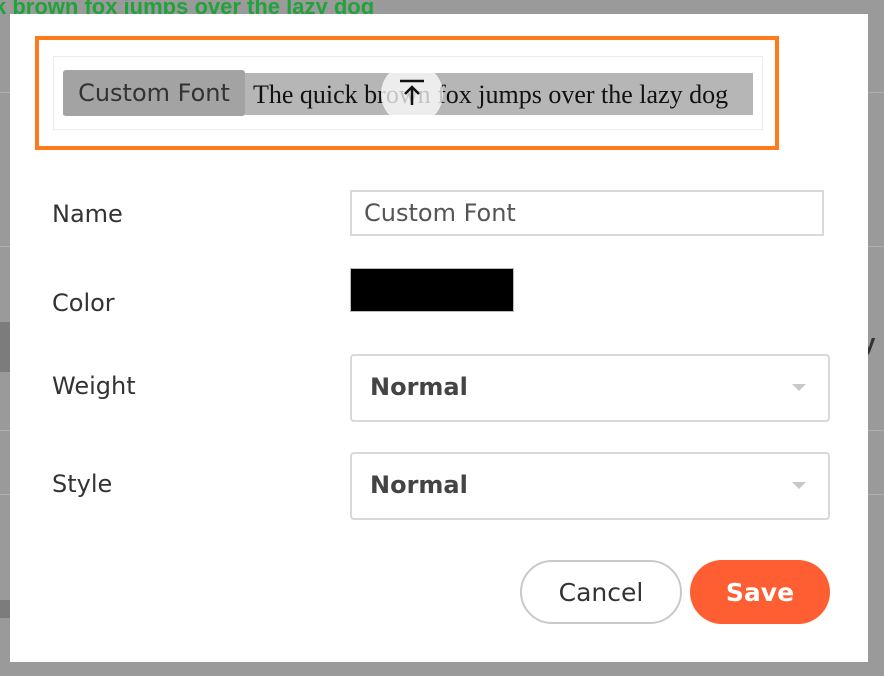  What do you see at coordinates (94, 386) in the screenshot?
I see `weight-label: Weight` at bounding box center [94, 386].